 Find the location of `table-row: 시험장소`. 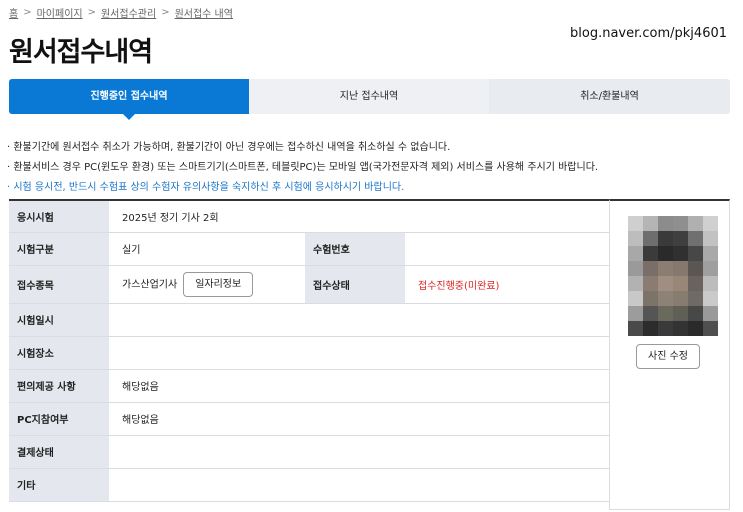

table-row: 시험장소 is located at coordinates (309, 353).